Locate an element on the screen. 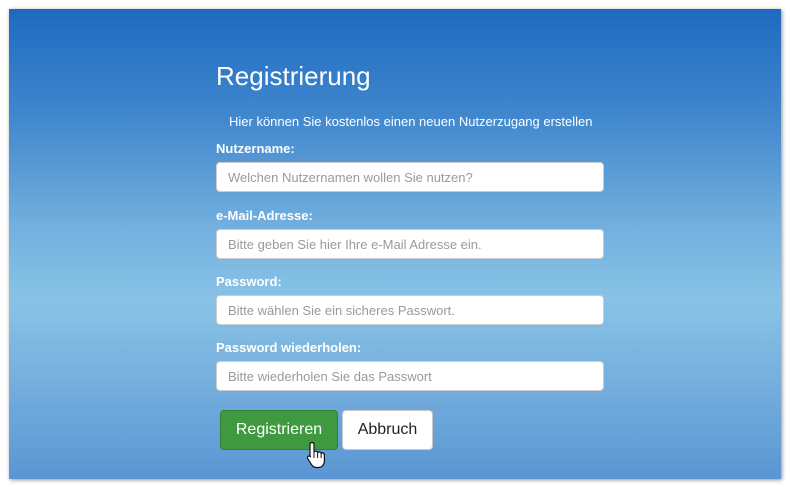  page-title: Registrierung is located at coordinates (293, 76).